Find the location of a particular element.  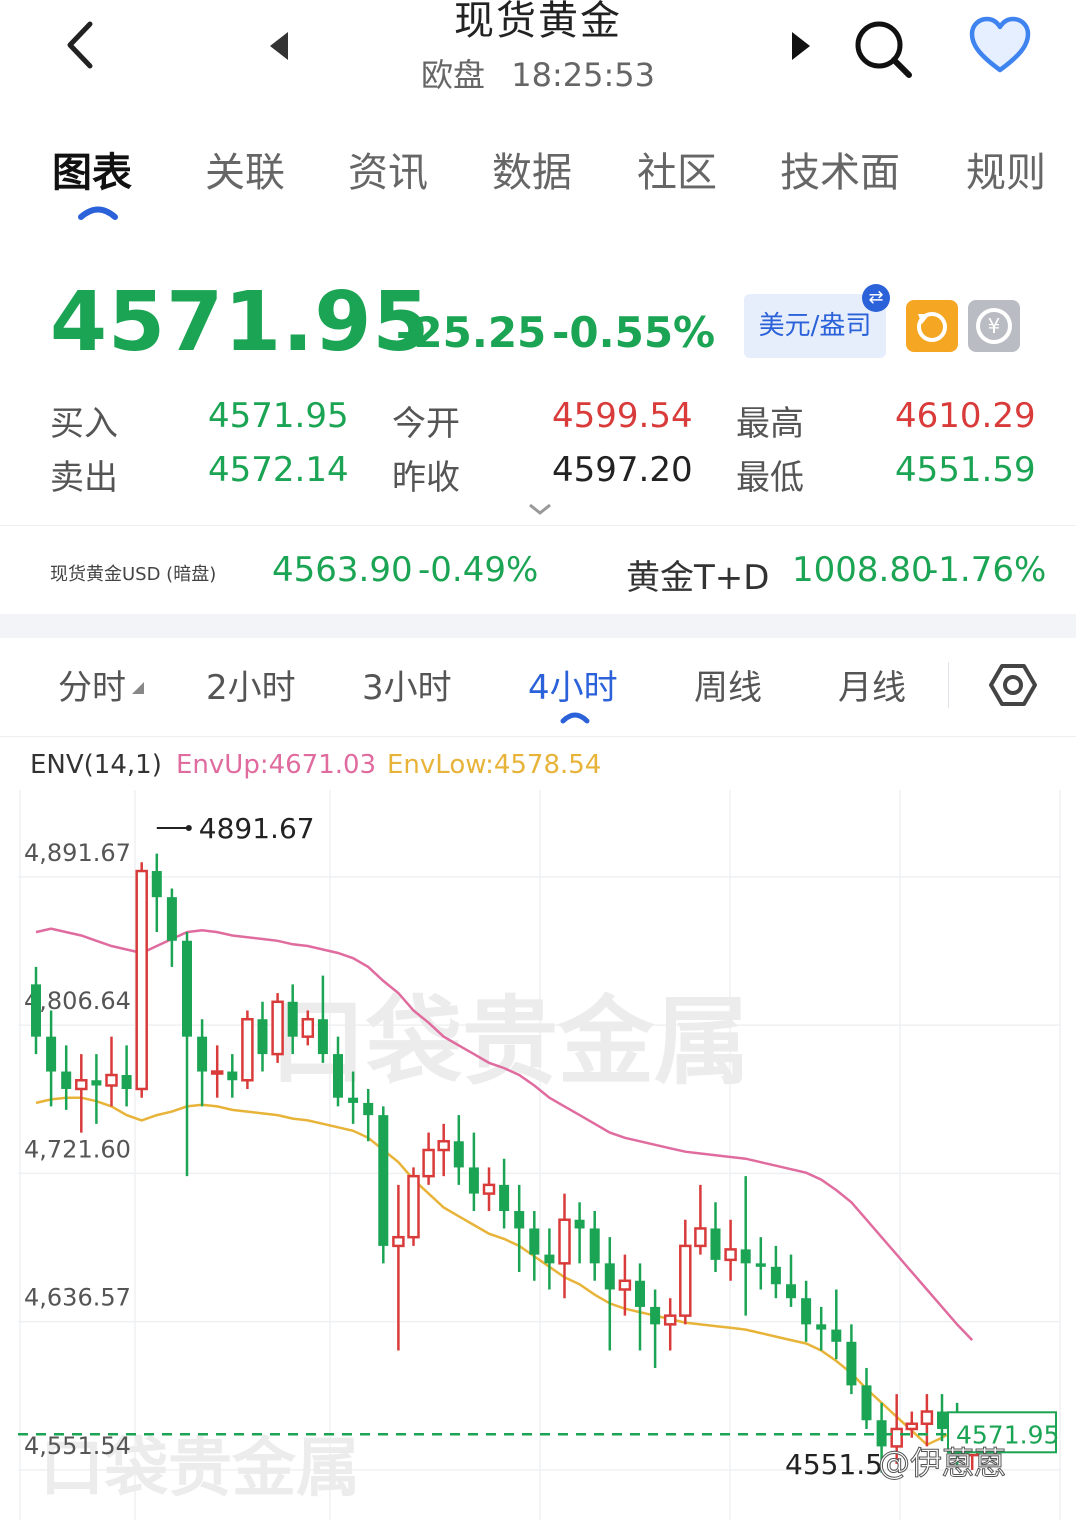

session-info: 欧盘 18:25:53 is located at coordinates (538, 73).